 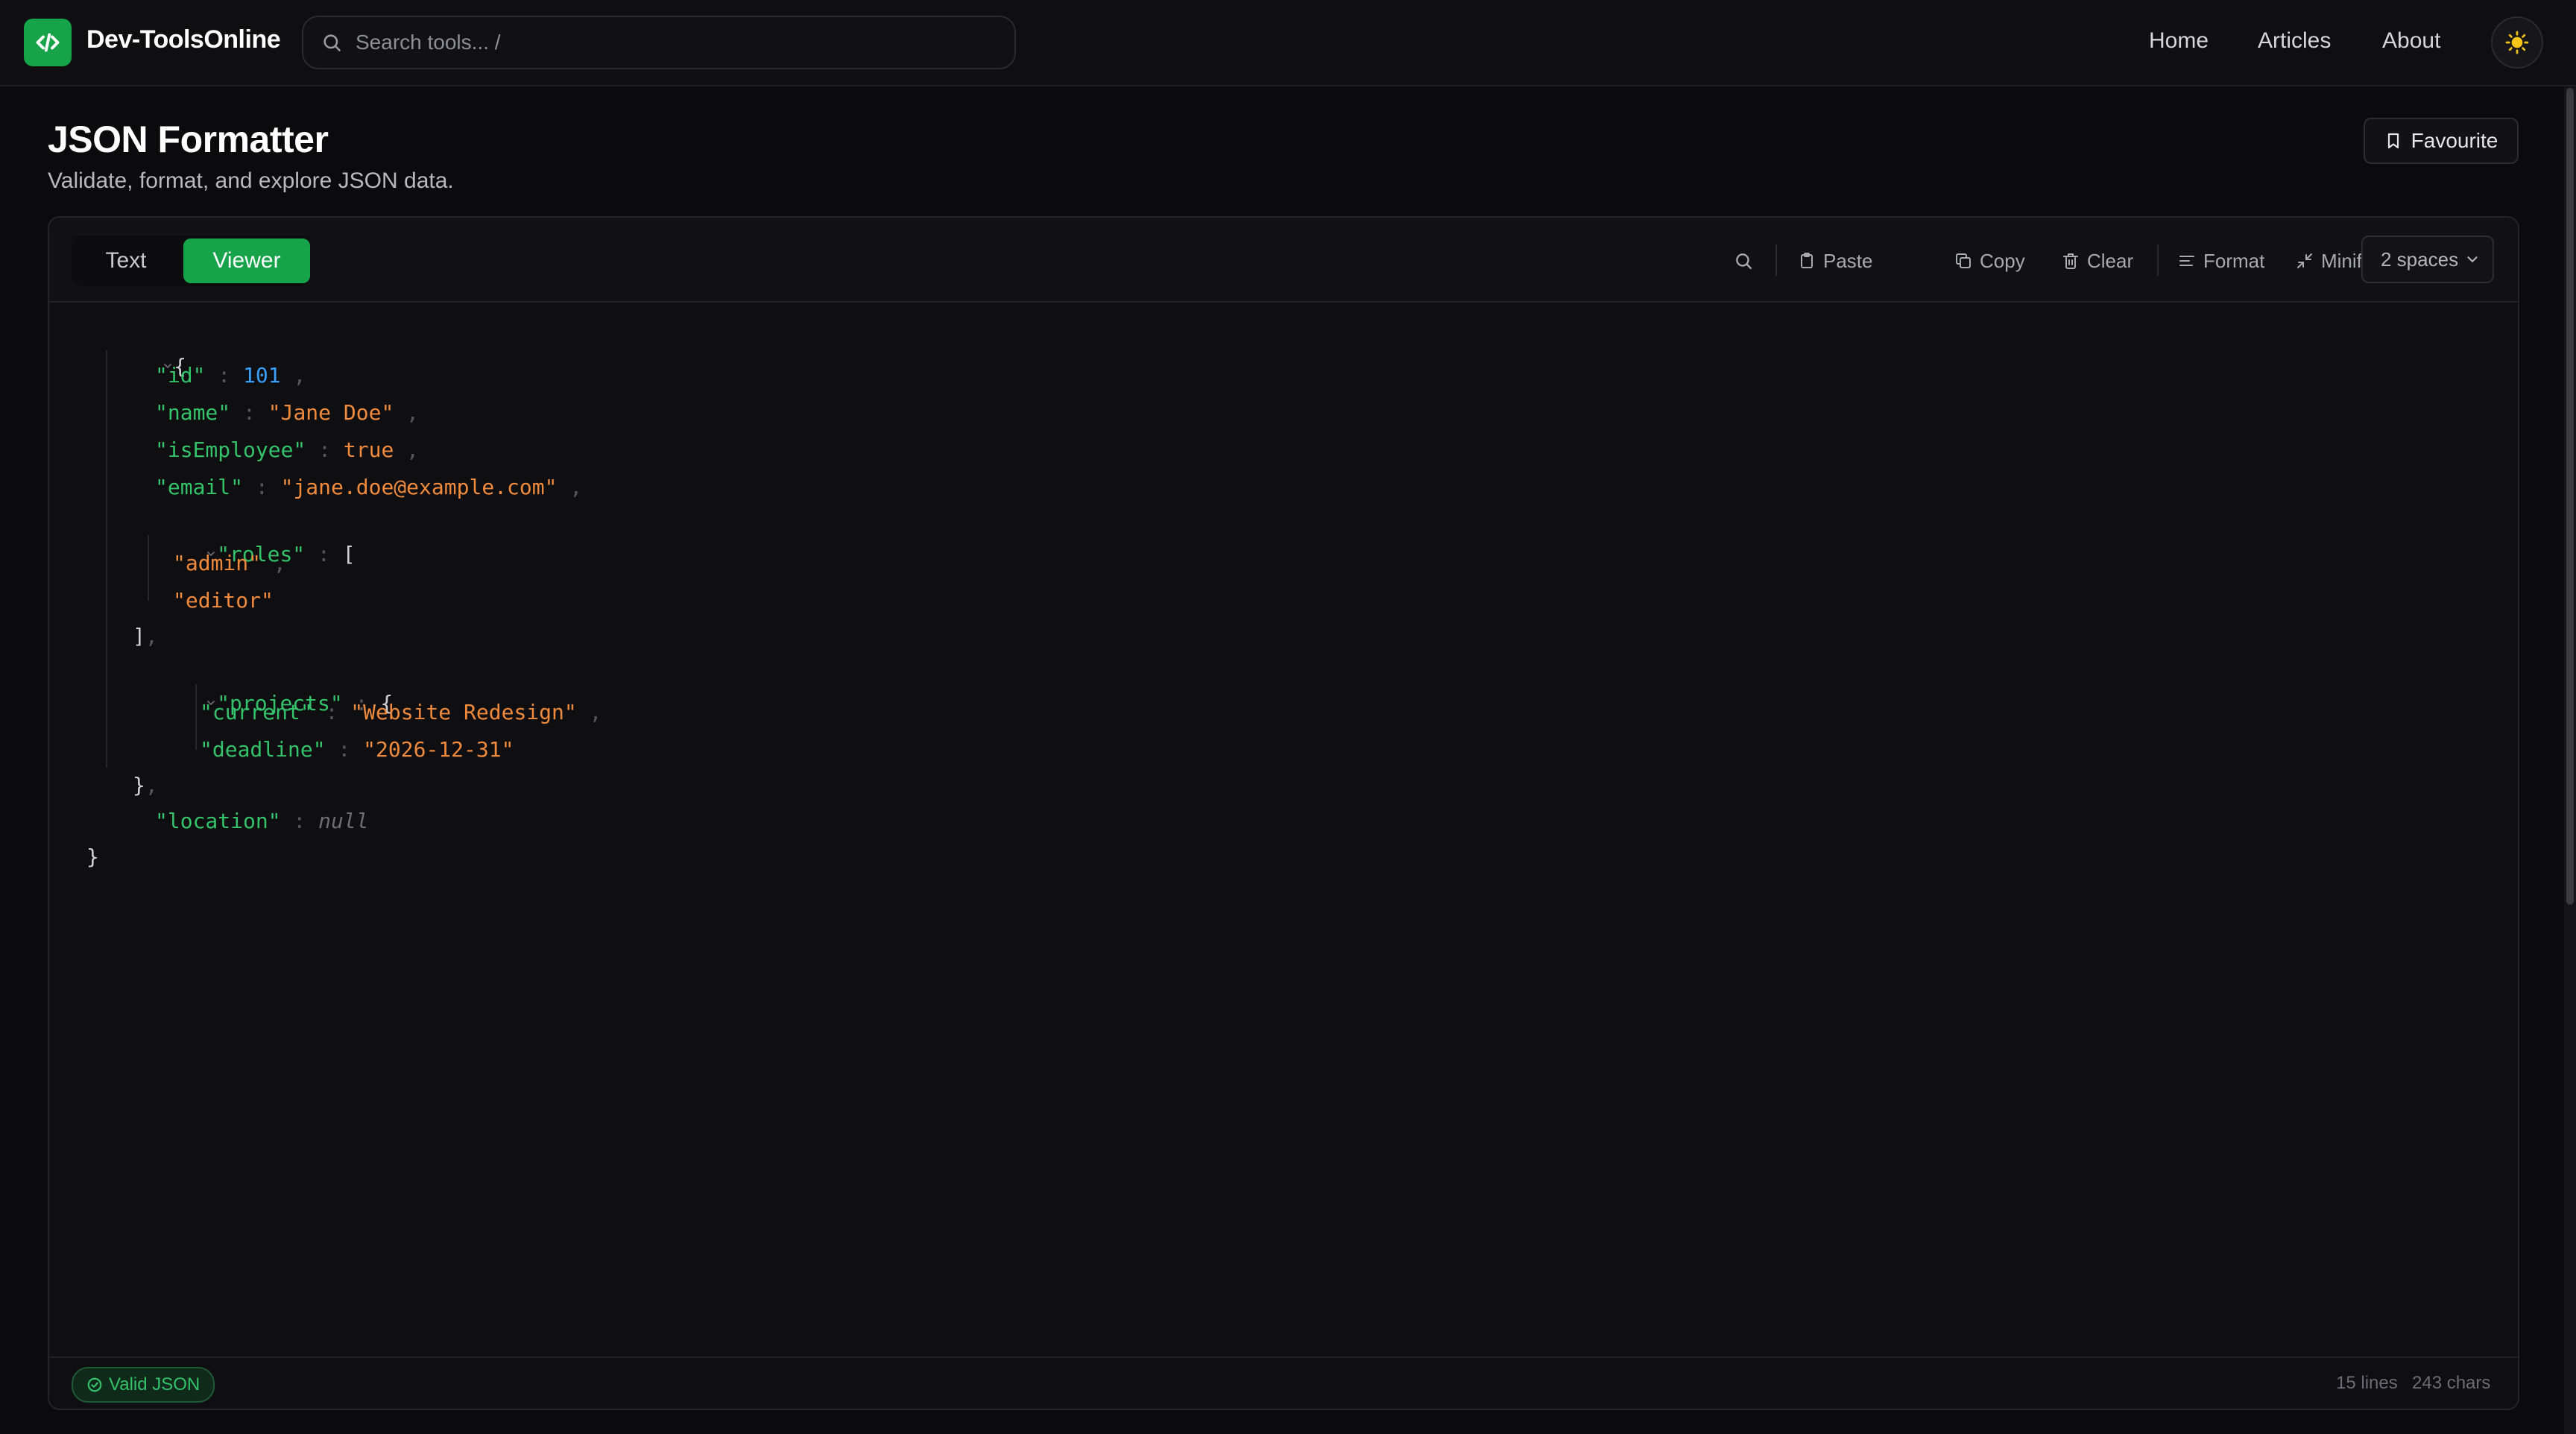 What do you see at coordinates (2393, 141) in the screenshot?
I see `bookmark-icon` at bounding box center [2393, 141].